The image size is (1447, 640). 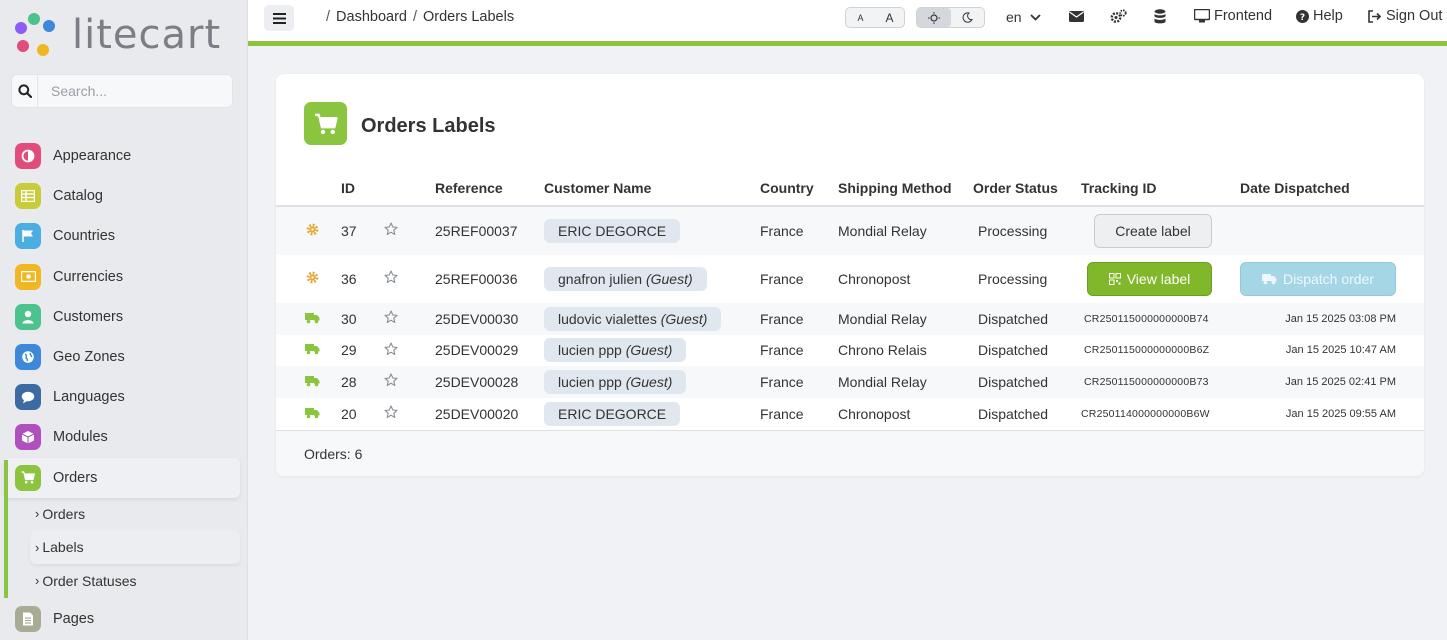 What do you see at coordinates (874, 413) in the screenshot?
I see `shipping-method: Chronopost` at bounding box center [874, 413].